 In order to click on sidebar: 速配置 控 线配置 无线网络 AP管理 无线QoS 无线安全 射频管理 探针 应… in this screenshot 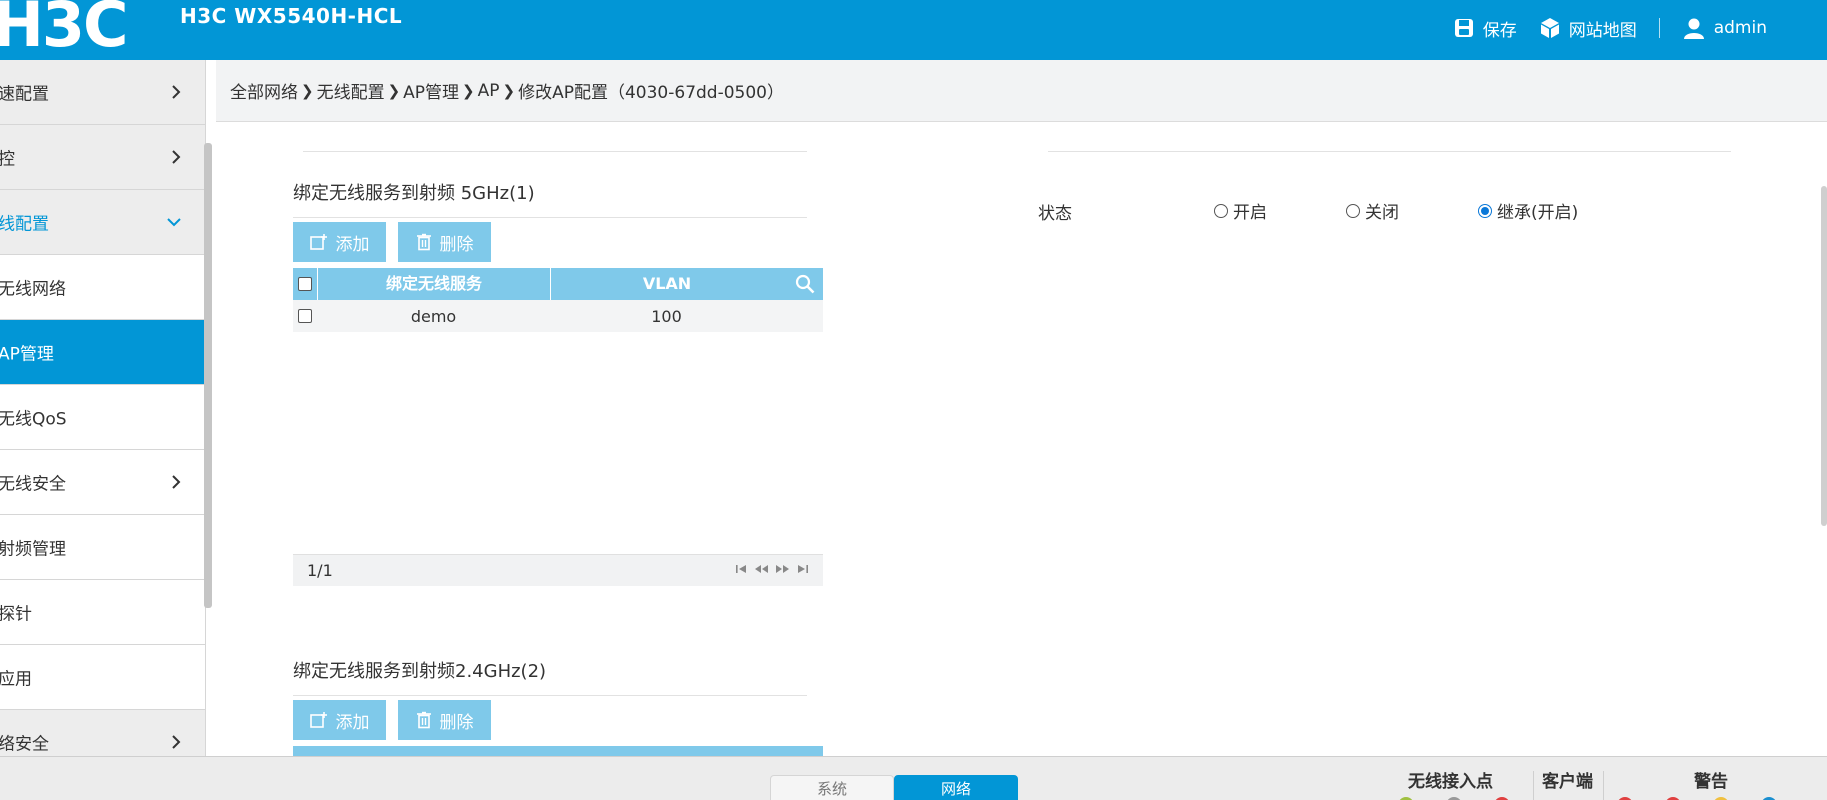, I will do `click(103, 408)`.